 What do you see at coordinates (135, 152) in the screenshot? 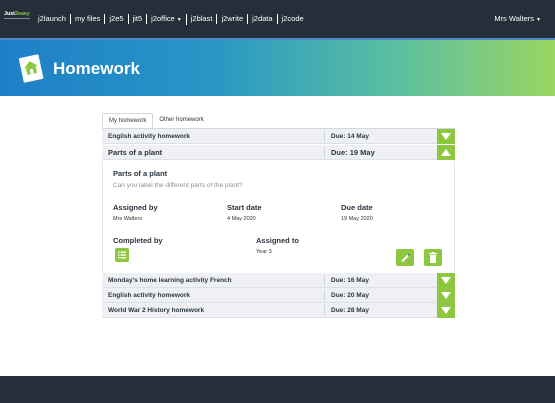
I see `homework-name: Parts of a plant` at bounding box center [135, 152].